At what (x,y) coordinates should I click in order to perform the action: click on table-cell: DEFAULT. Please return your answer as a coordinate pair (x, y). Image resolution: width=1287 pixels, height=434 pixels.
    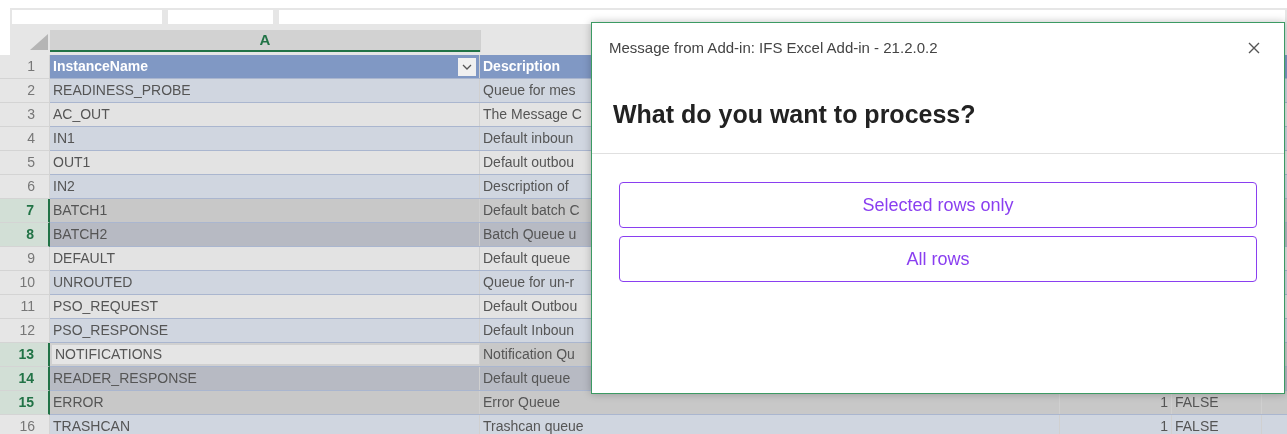
    Looking at the image, I should click on (265, 258).